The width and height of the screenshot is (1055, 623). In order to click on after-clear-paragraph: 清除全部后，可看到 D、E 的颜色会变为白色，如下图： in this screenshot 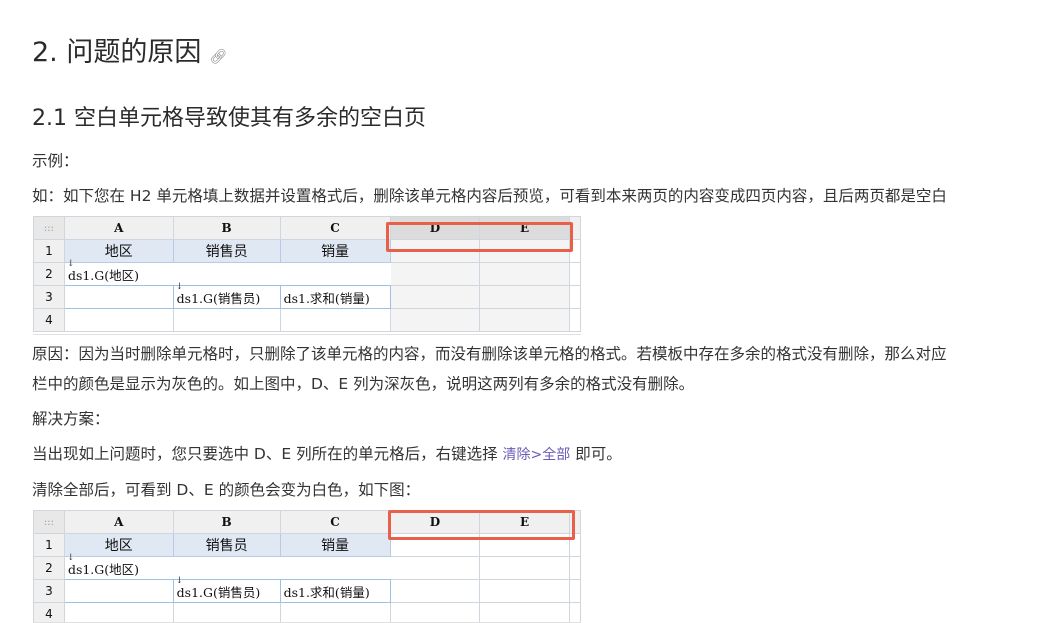, I will do `click(226, 490)`.